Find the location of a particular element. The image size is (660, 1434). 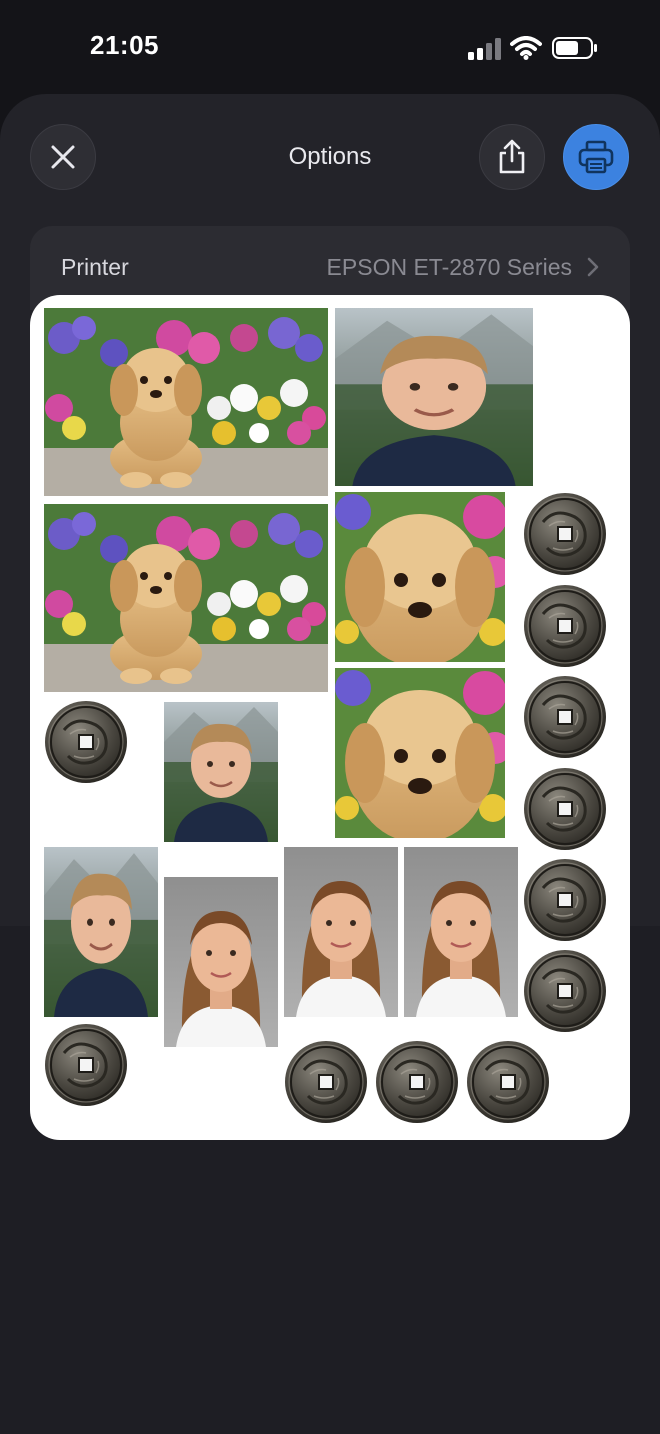

share-button is located at coordinates (512, 157).